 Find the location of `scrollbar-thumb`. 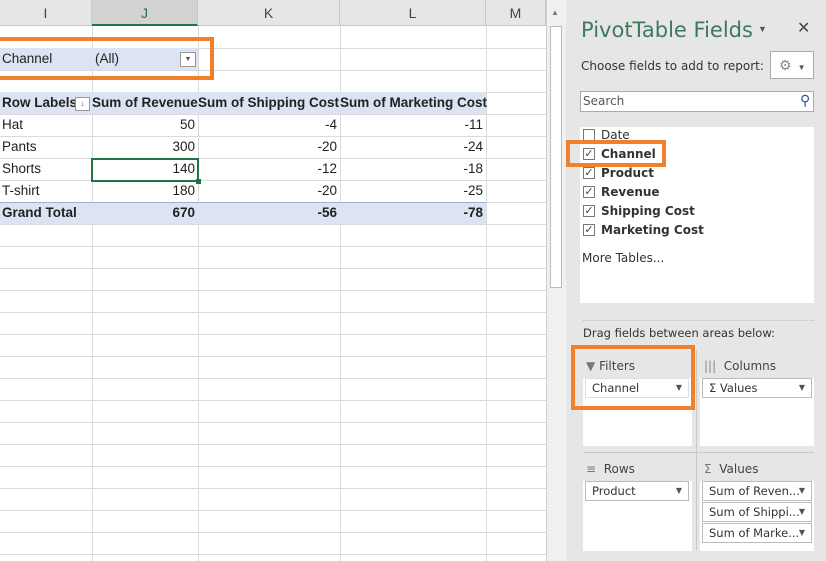

scrollbar-thumb is located at coordinates (556, 157).